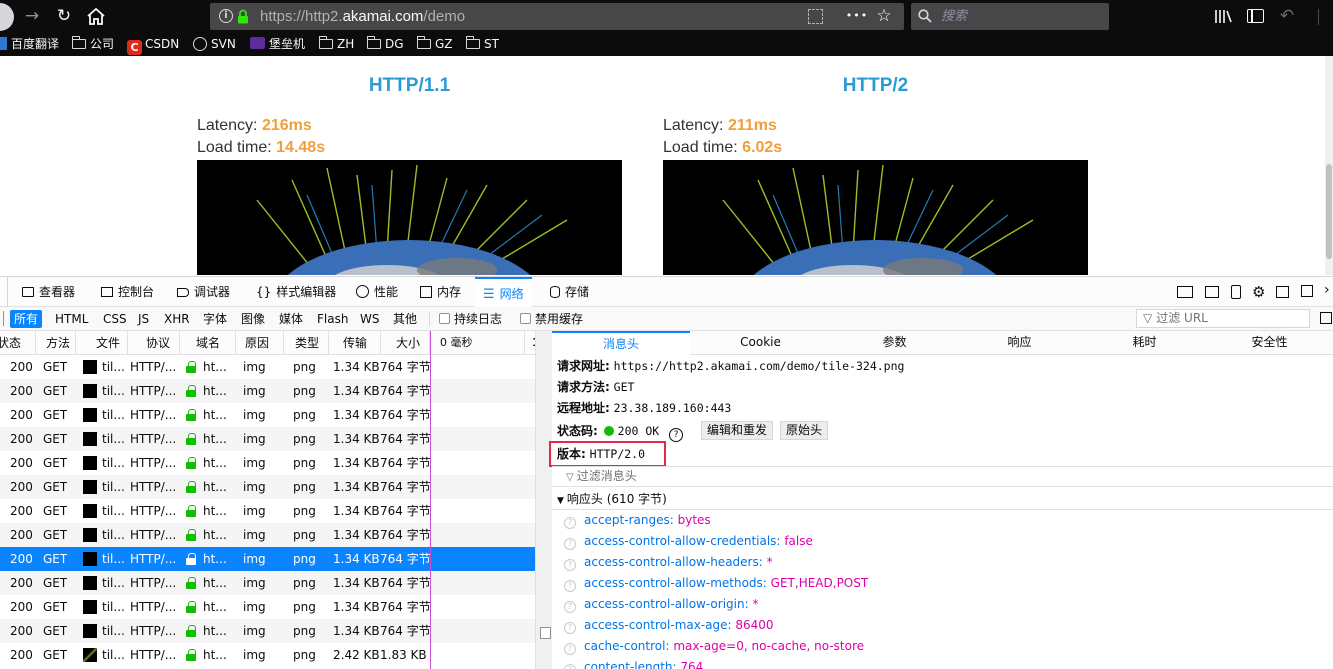  What do you see at coordinates (71, 319) in the screenshot?
I see `filter-html: HTML` at bounding box center [71, 319].